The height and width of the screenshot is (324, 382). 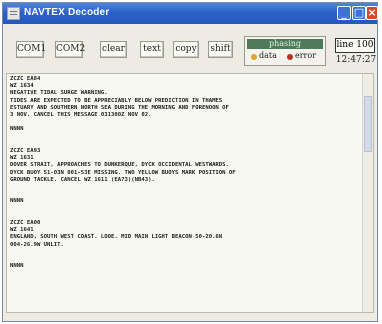 I want to click on maximize-button: □, so click(x=359, y=13).